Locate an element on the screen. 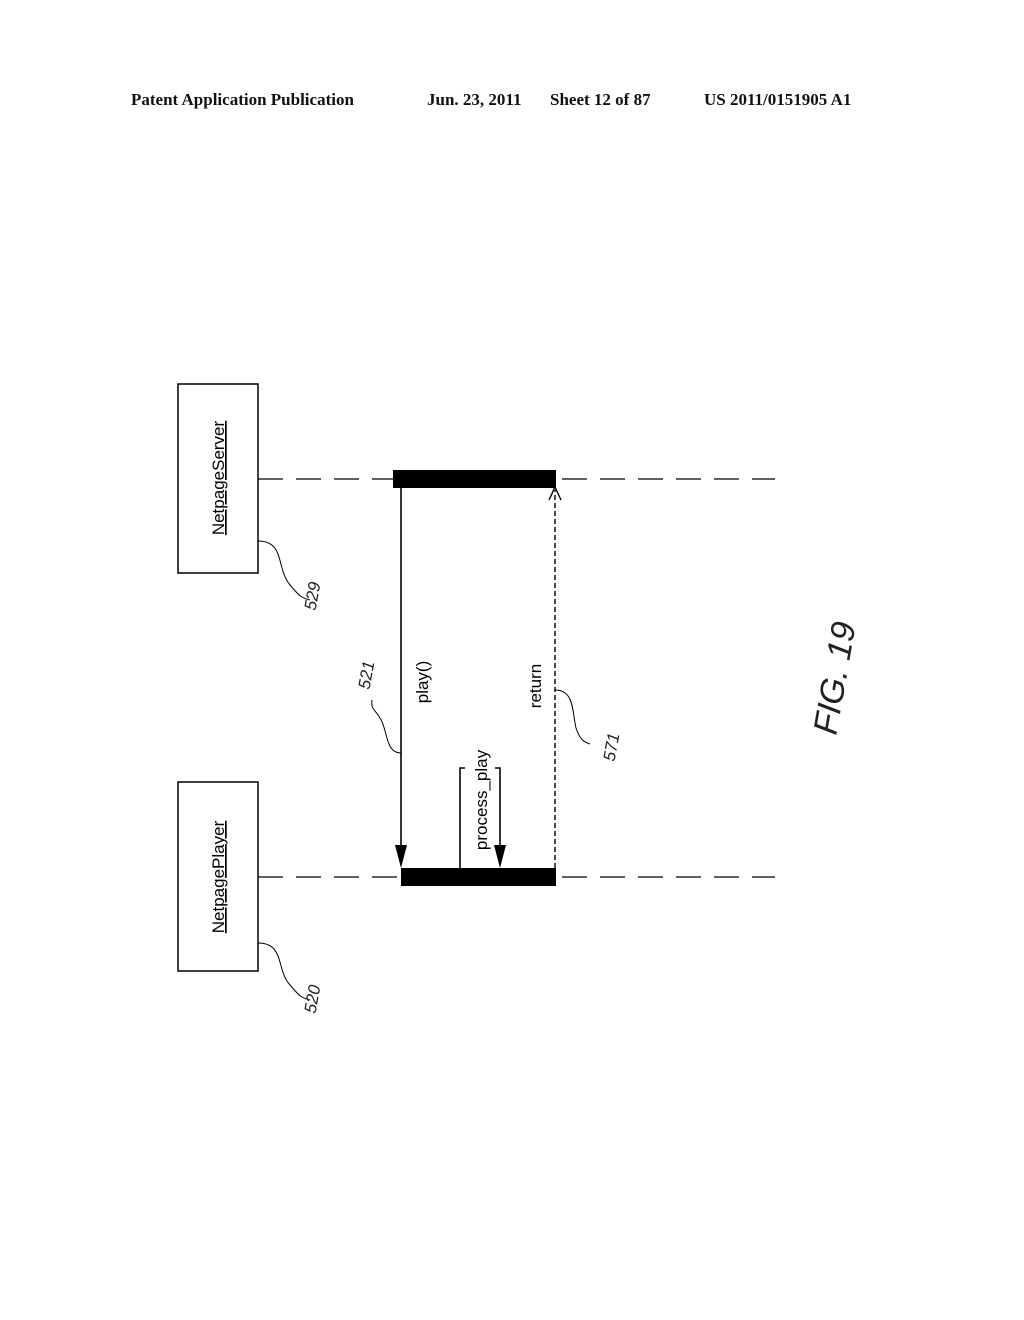 The image size is (1024, 1320). arrowhead-play is located at coordinates (401, 856).